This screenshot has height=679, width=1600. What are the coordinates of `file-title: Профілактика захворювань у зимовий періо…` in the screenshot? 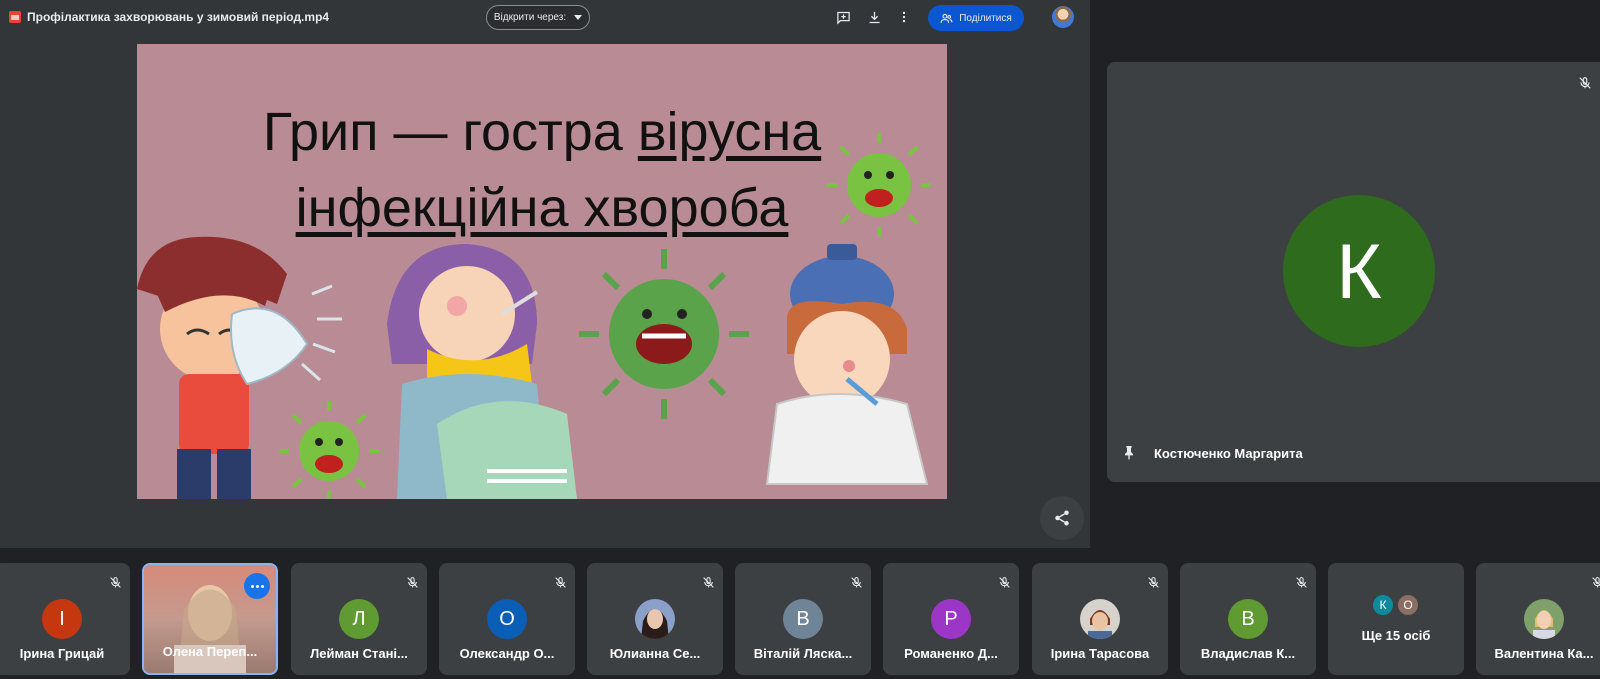 It's located at (178, 17).